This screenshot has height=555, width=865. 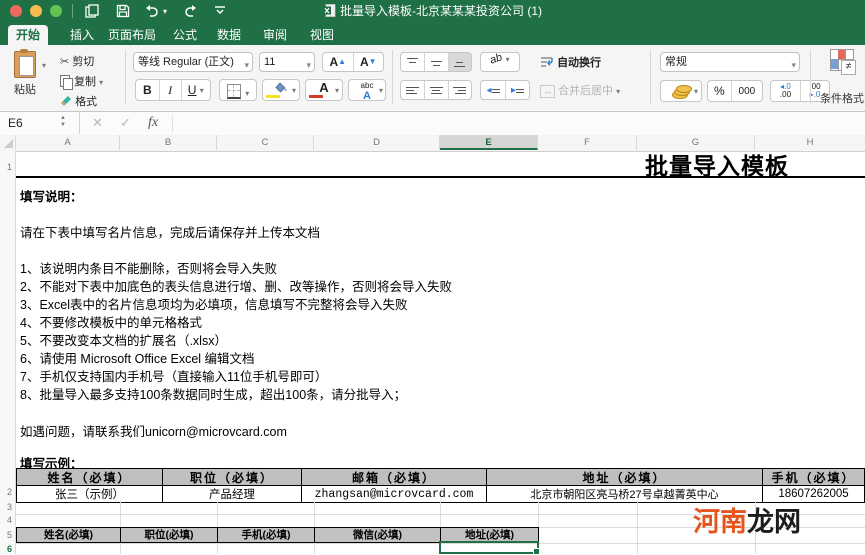 What do you see at coordinates (44, 65) in the screenshot?
I see `paste-dropdown-caret-icon: ▾` at bounding box center [44, 65].